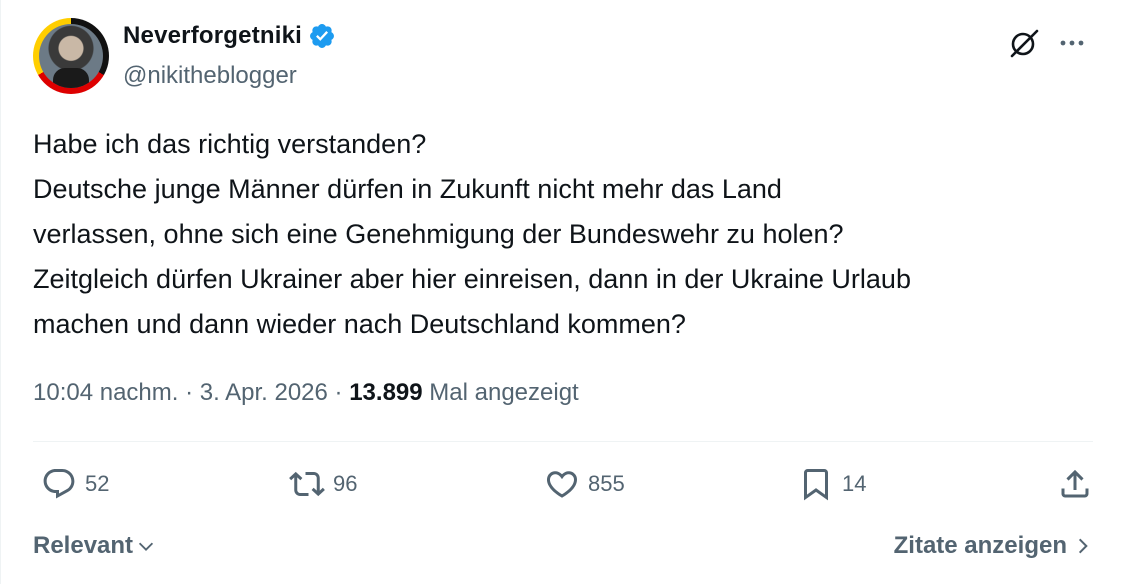 The height and width of the screenshot is (584, 1121). I want to click on share-button, so click(1075, 484).